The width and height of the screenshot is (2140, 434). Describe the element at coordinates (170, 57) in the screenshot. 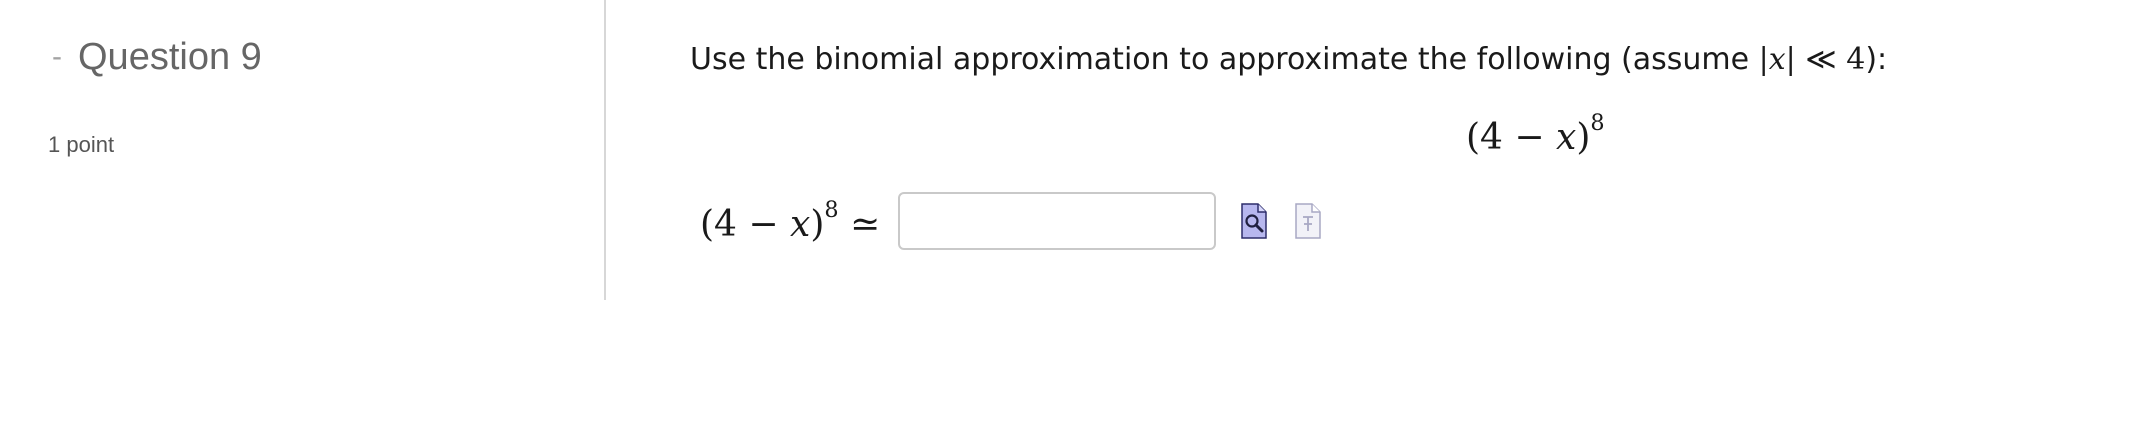

I see `question-title: Question 9` at that location.